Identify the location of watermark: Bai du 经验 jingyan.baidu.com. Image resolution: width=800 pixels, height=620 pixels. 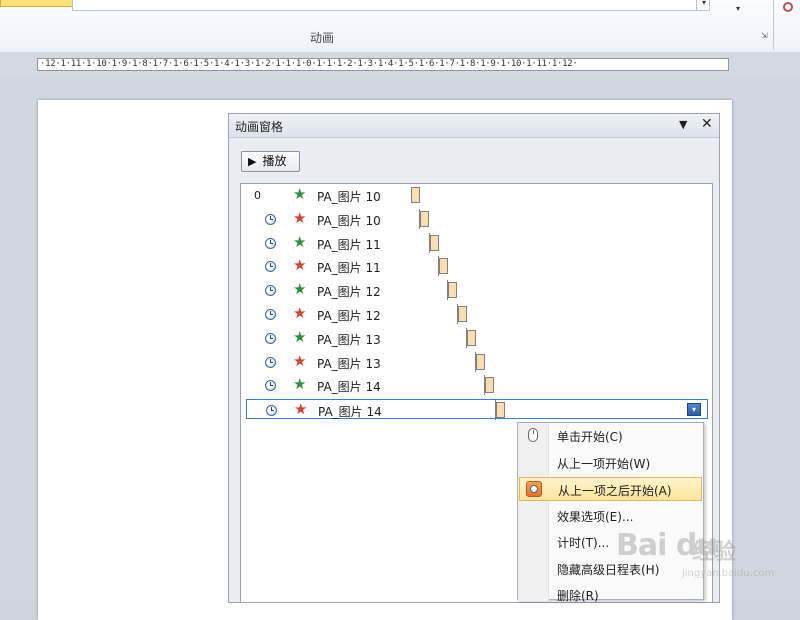
(697, 552).